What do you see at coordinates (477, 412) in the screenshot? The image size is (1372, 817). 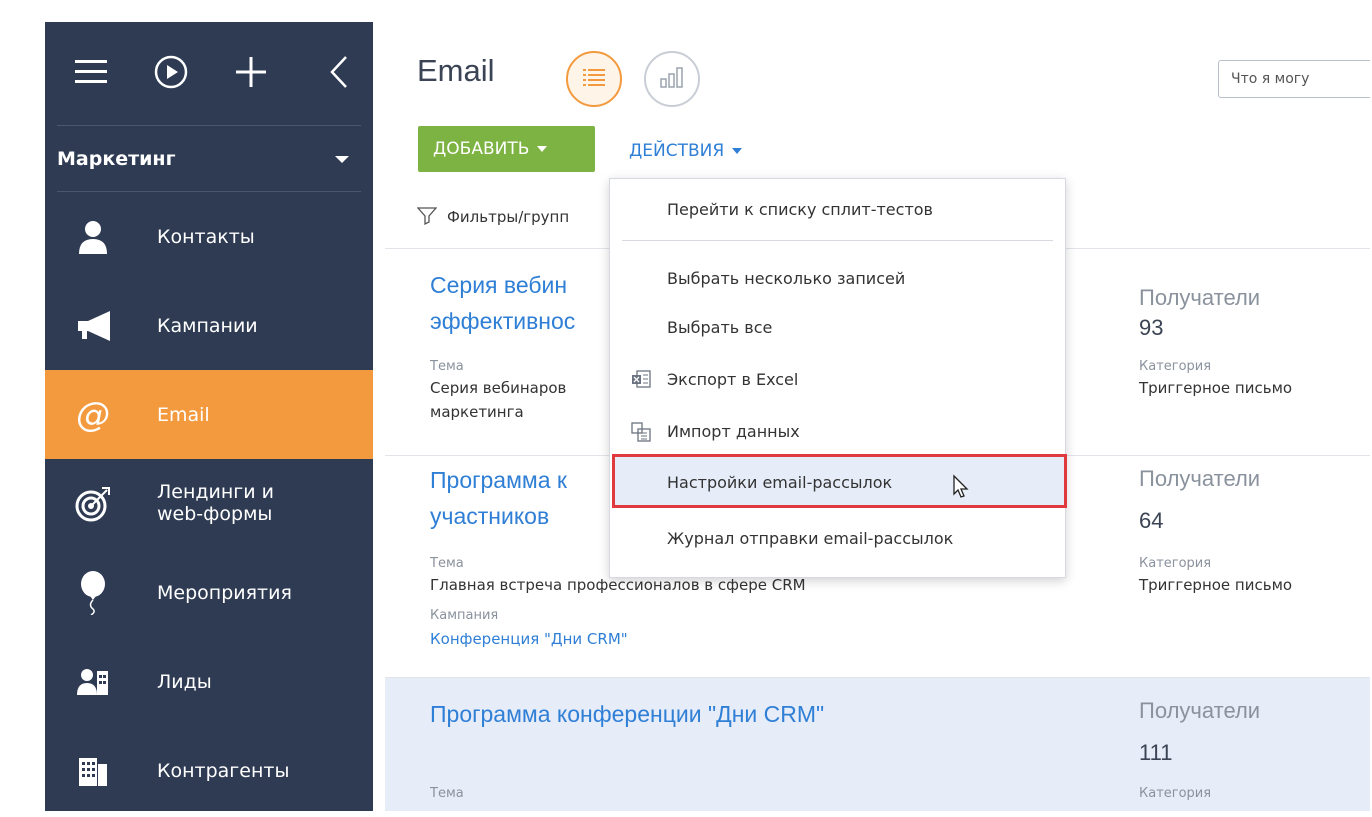 I see `topic-value-line2: маркетинга` at bounding box center [477, 412].